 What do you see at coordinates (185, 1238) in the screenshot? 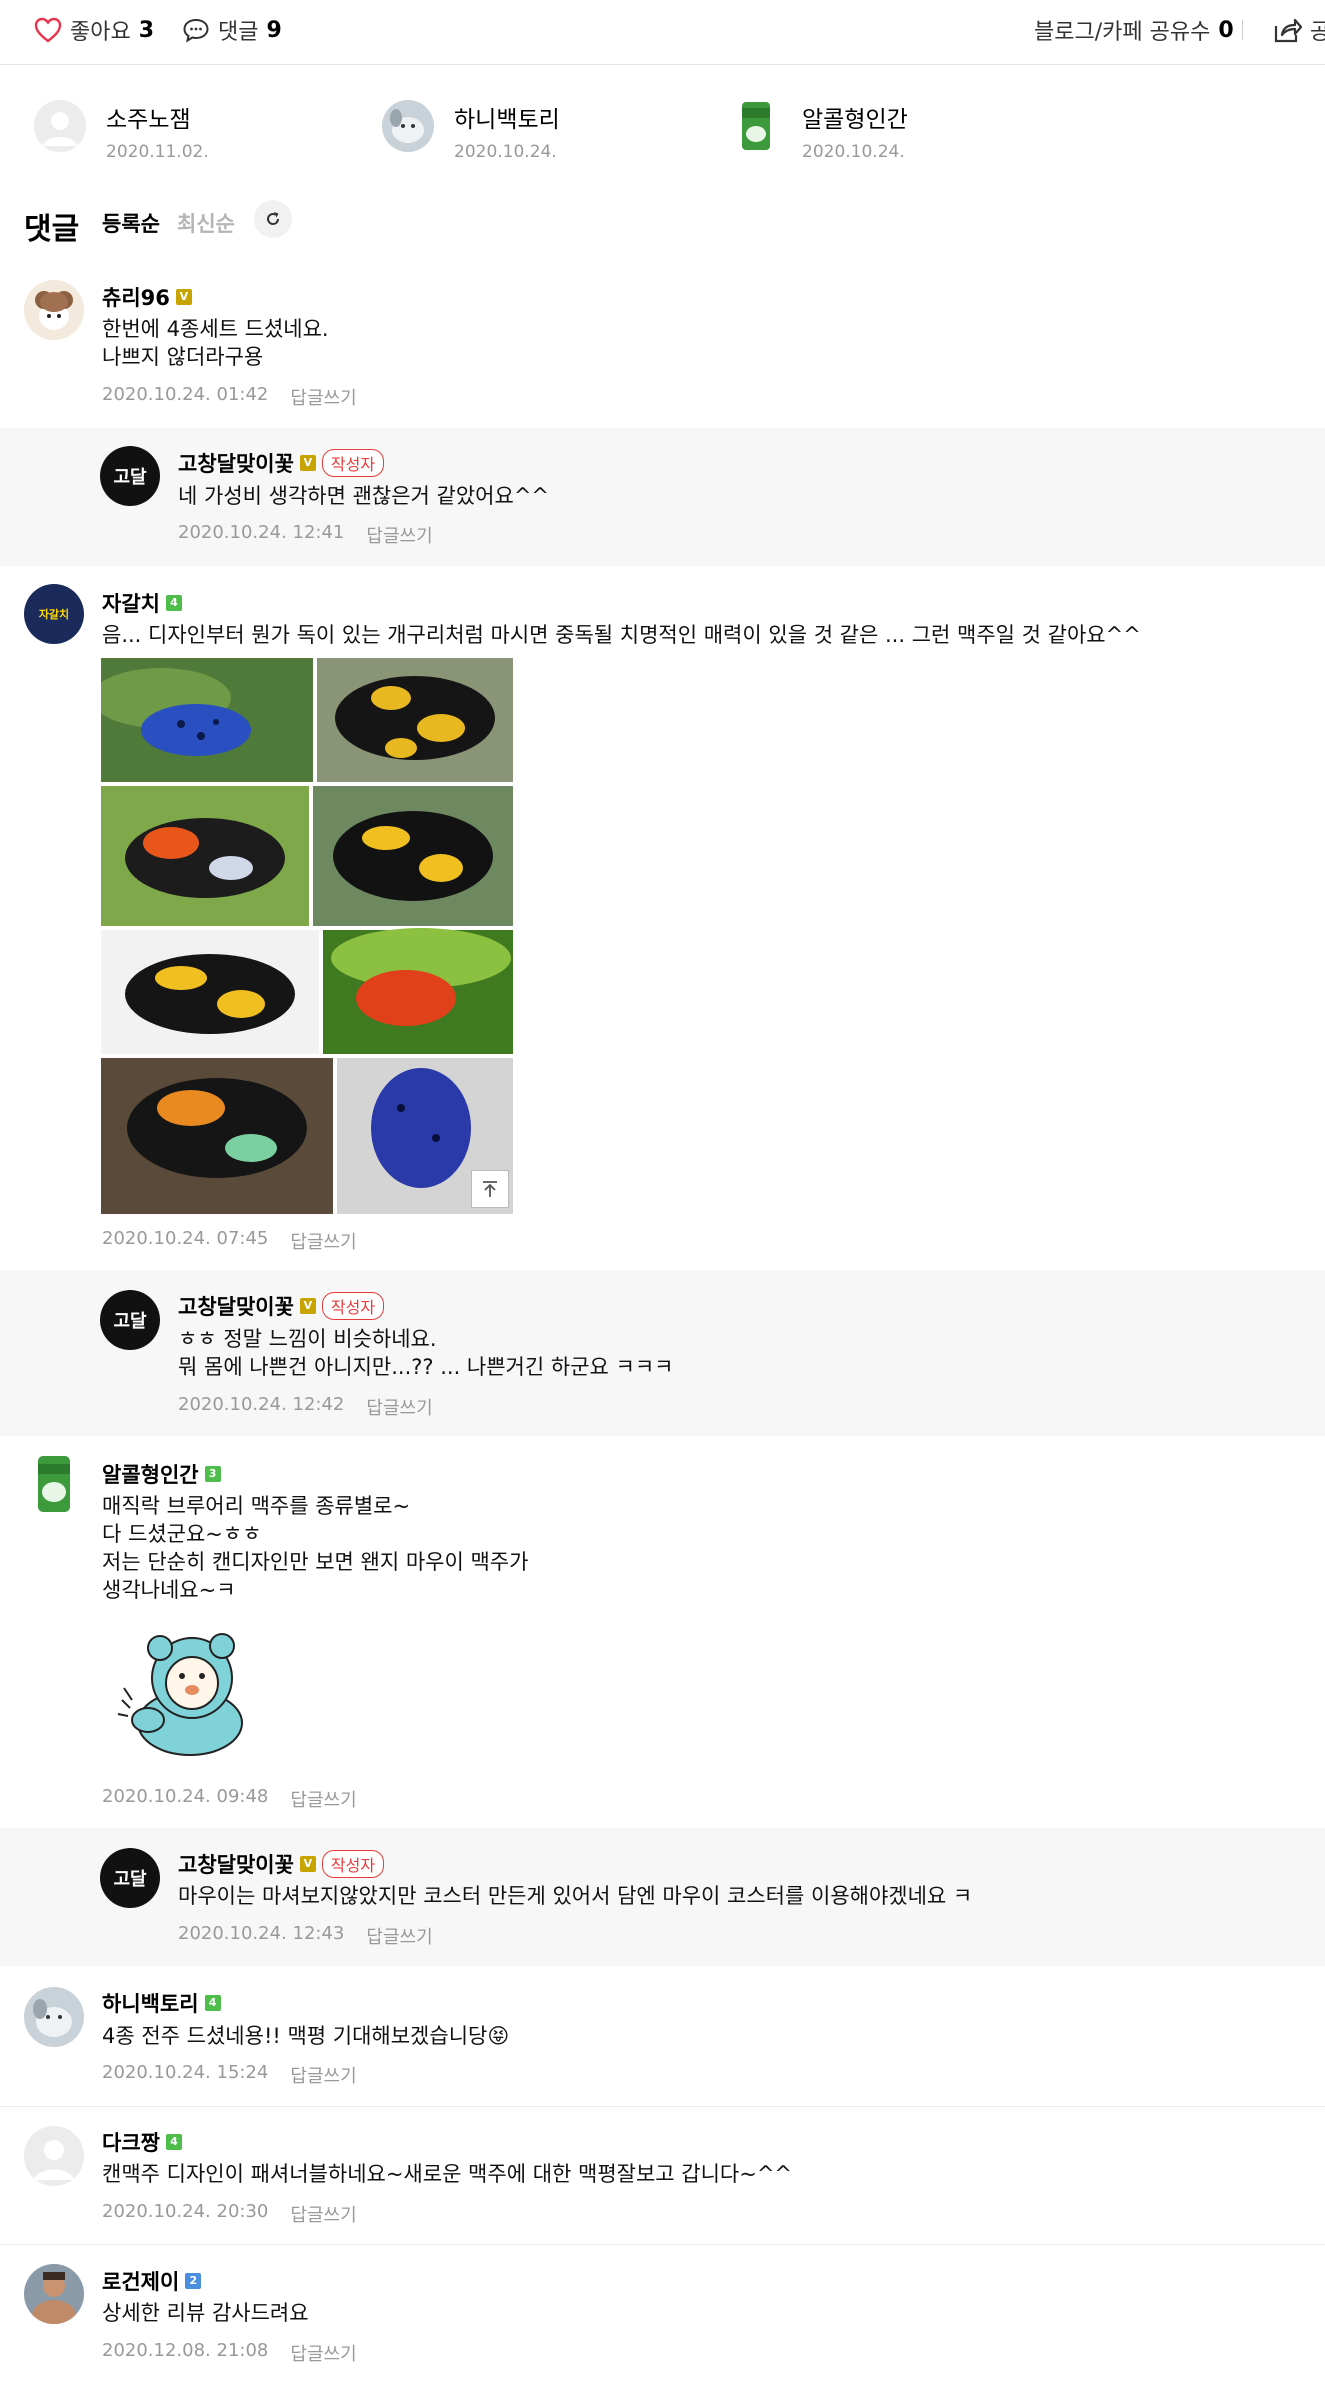
I see `comment-date: 2020.10.24. 07:45` at bounding box center [185, 1238].